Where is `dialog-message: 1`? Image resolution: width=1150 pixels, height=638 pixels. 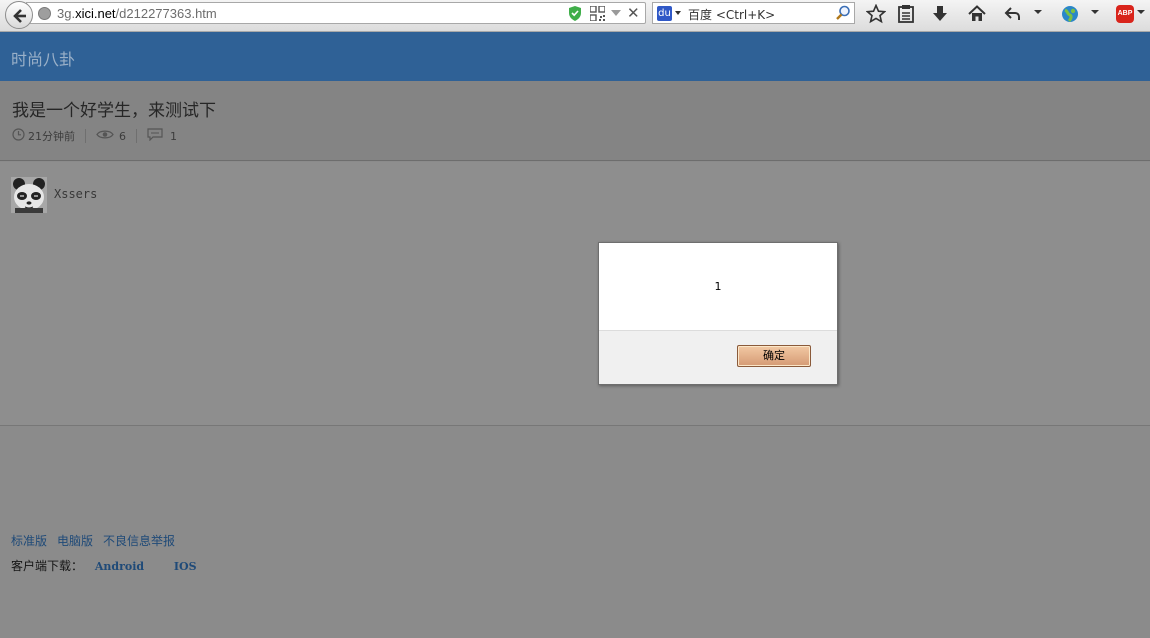 dialog-message: 1 is located at coordinates (718, 286).